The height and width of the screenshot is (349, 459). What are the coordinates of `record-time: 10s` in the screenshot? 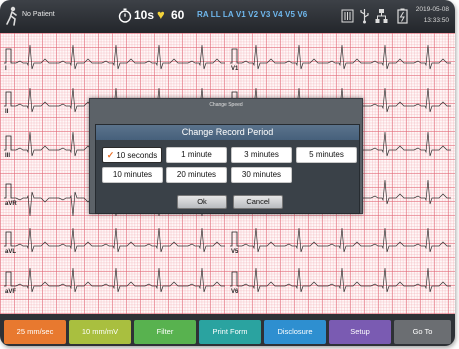 It's located at (144, 15).